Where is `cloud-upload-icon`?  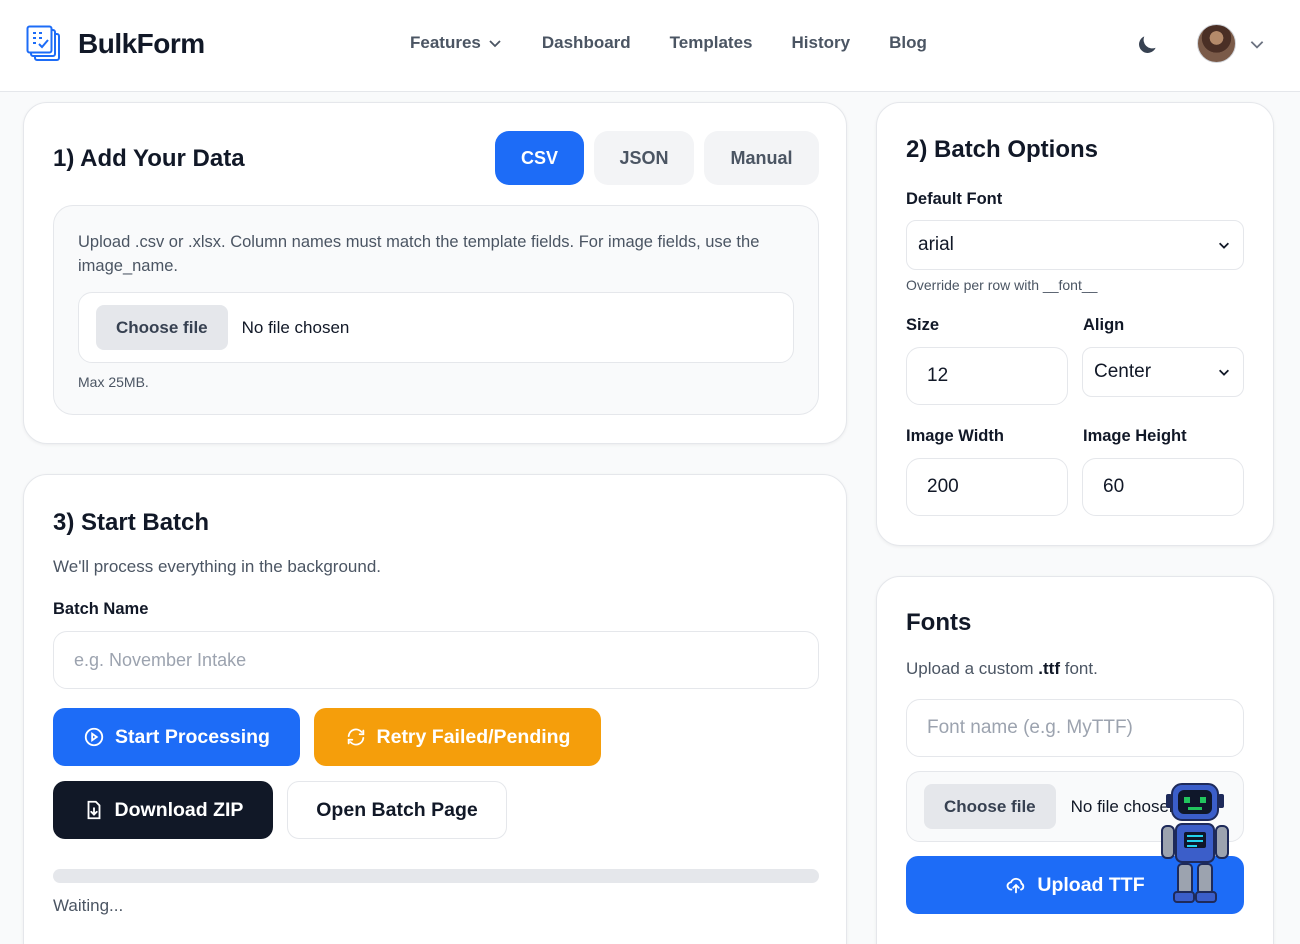 cloud-upload-icon is located at coordinates (1015, 885).